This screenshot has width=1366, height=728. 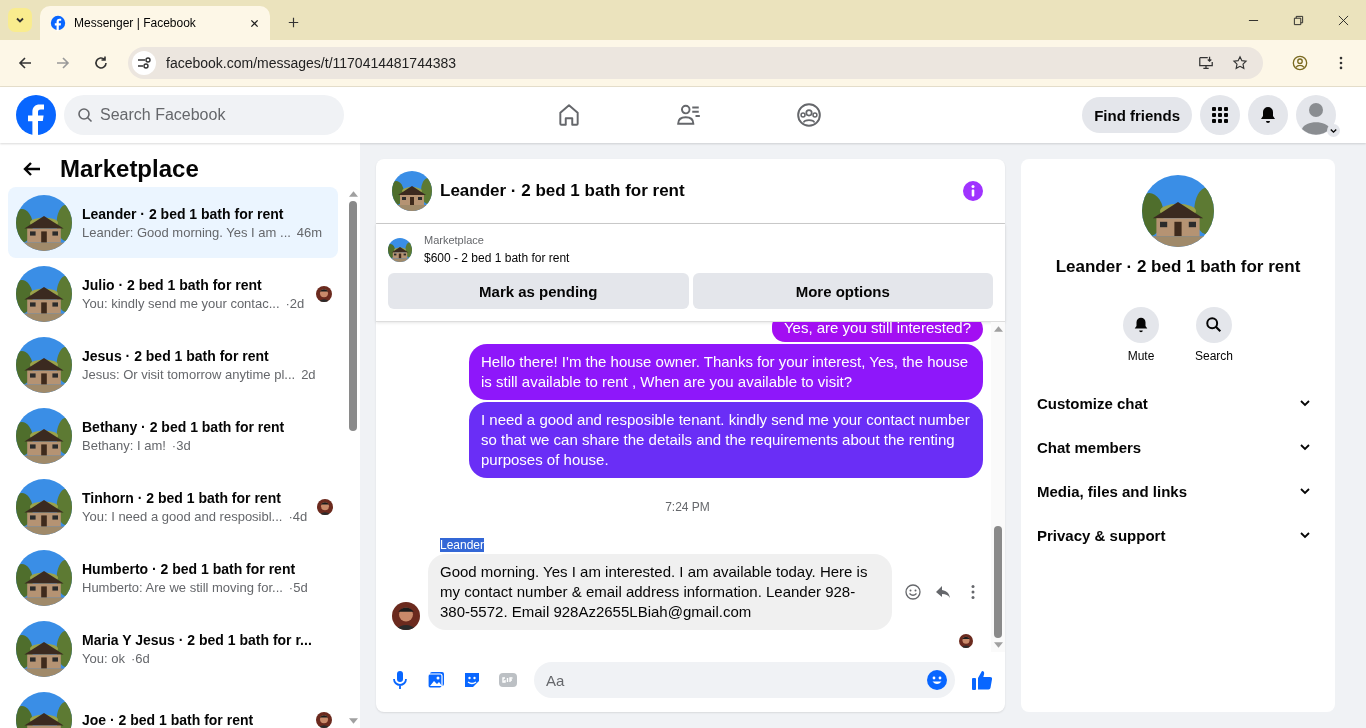 What do you see at coordinates (25, 63) in the screenshot?
I see `back-icon` at bounding box center [25, 63].